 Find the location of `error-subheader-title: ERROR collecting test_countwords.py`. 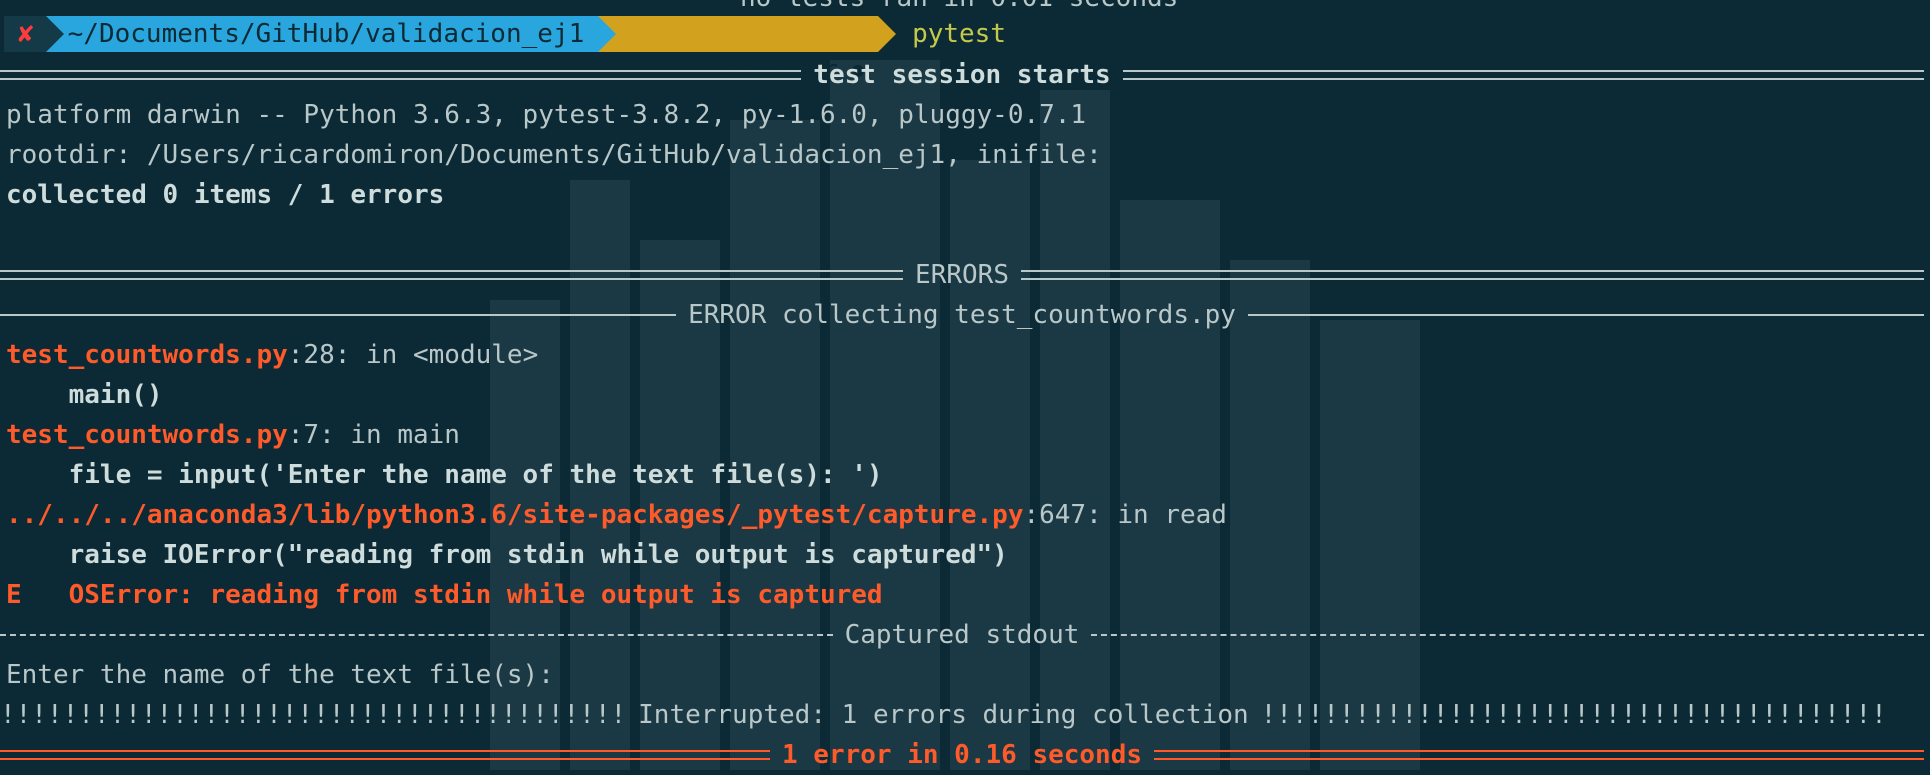

error-subheader-title: ERROR collecting test_countwords.py is located at coordinates (962, 315).